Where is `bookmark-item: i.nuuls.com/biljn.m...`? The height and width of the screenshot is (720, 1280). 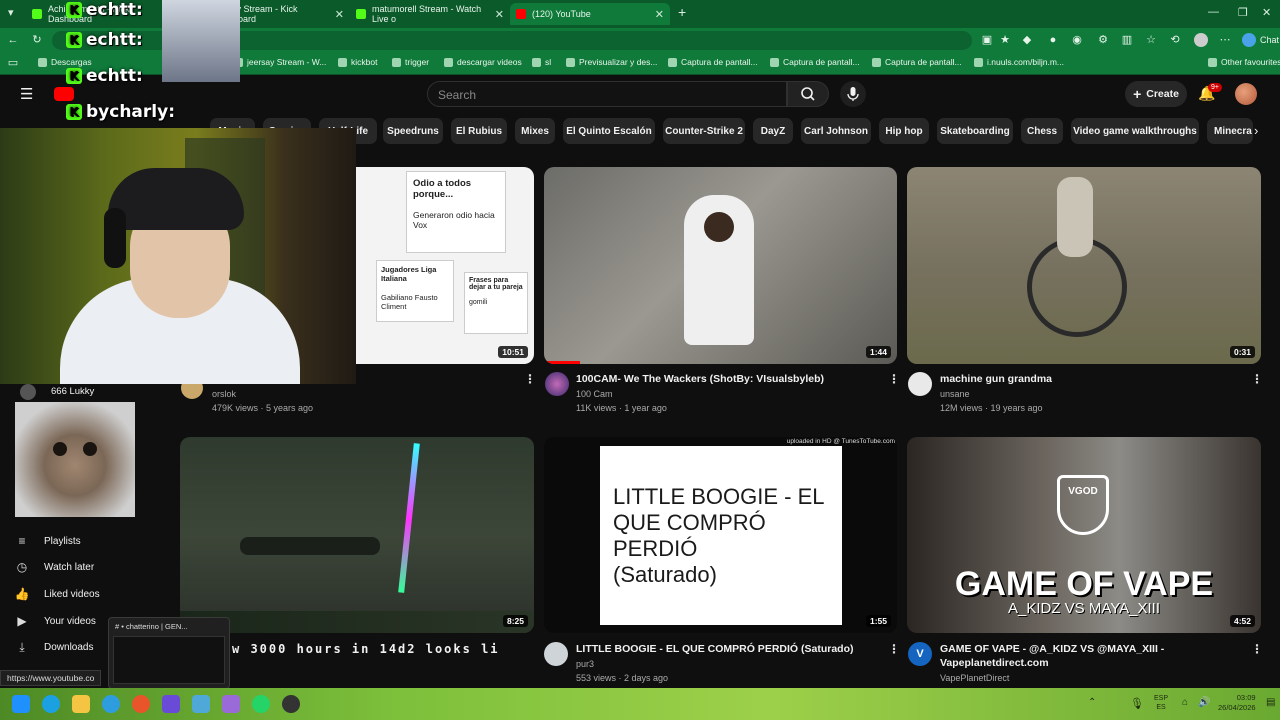 bookmark-item: i.nuuls.com/biljn.m... is located at coordinates (1019, 62).